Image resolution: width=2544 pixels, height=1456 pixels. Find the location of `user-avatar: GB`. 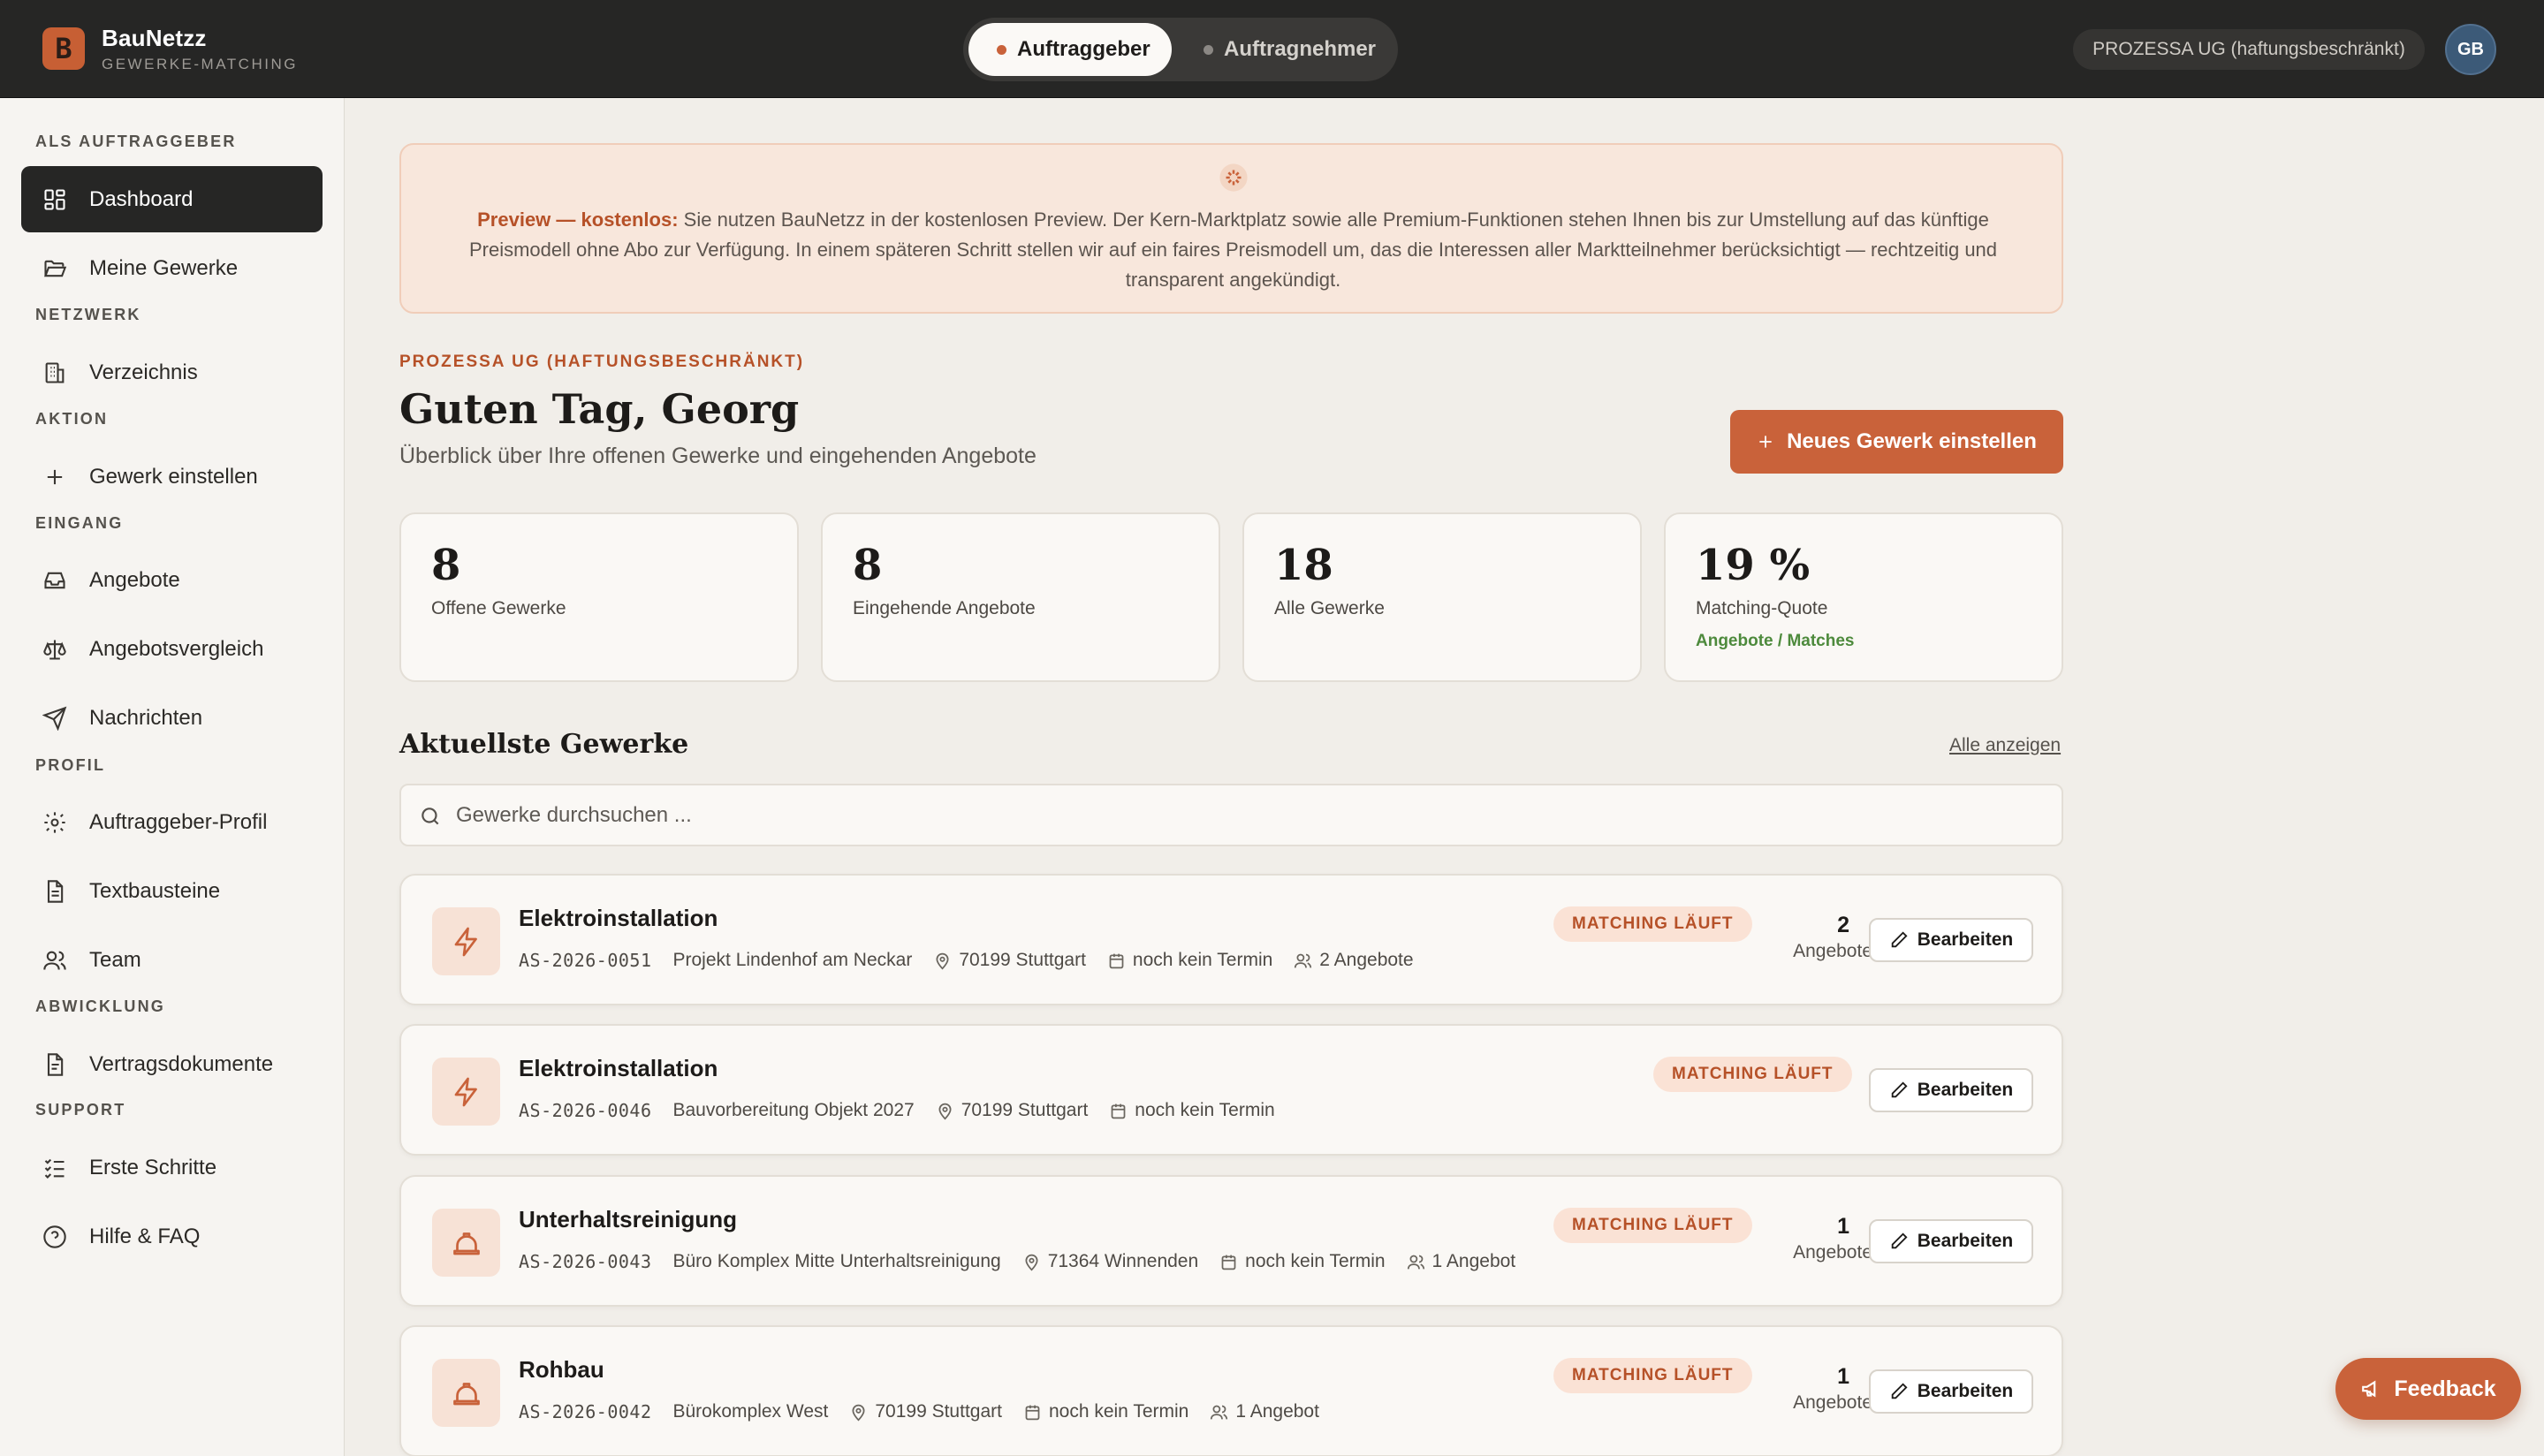

user-avatar: GB is located at coordinates (2470, 49).